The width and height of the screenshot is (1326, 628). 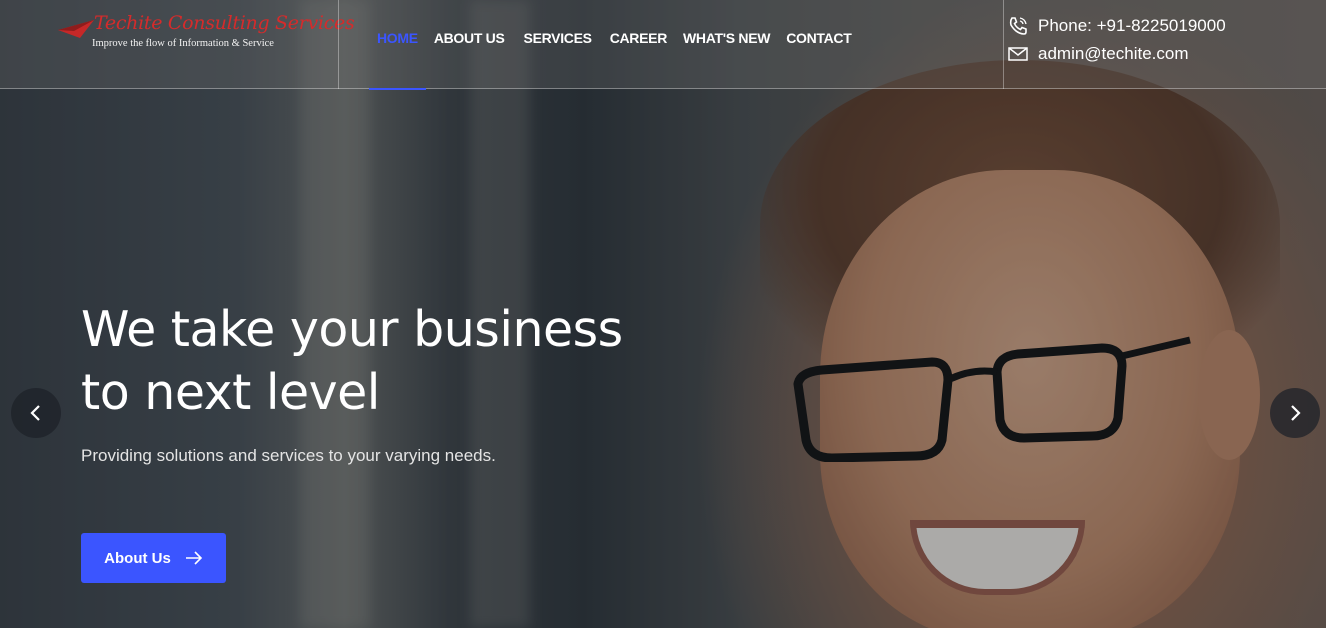 I want to click on nav-about-us: ABOUT US, so click(x=469, y=44).